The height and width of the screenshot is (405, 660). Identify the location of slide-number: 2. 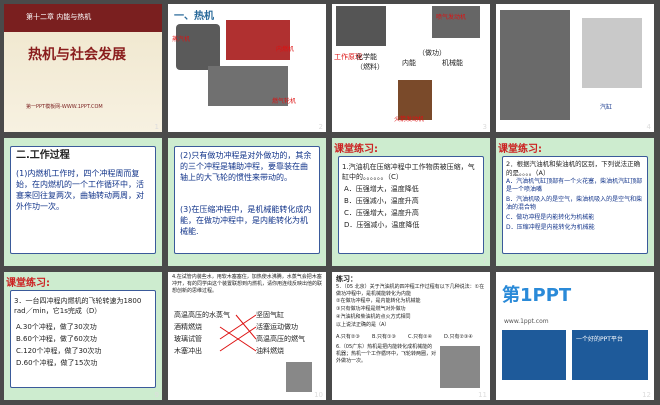
(320, 127).